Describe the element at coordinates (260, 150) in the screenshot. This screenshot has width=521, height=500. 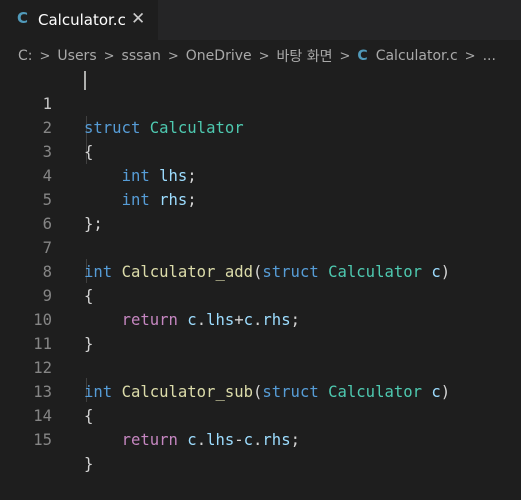
I see `code-line: 3 int lhs;` at that location.